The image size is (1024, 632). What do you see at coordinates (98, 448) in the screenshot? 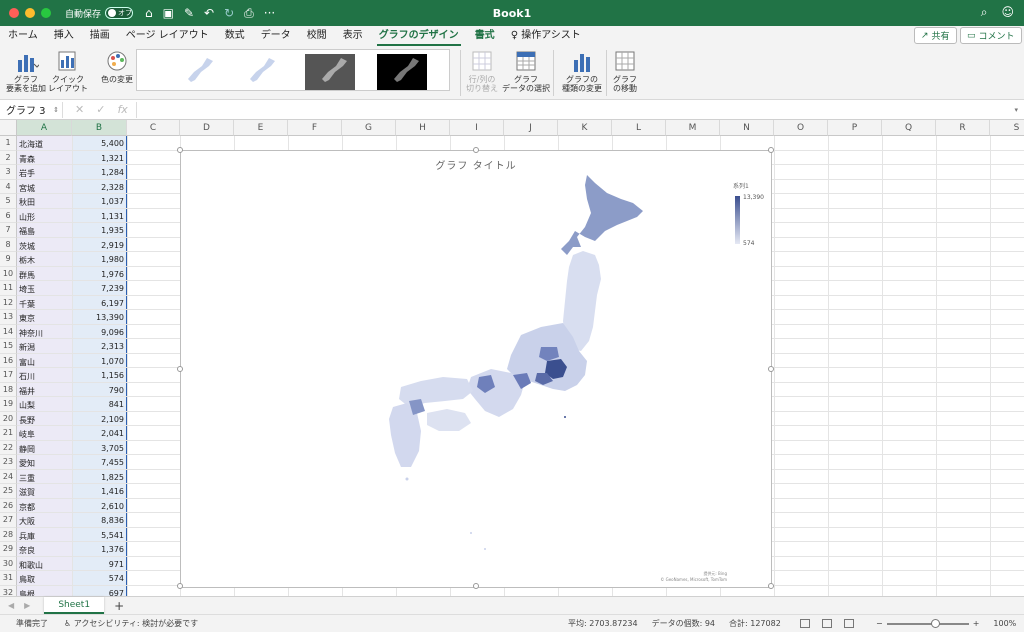
I see `cell-value: 3,705` at bounding box center [98, 448].